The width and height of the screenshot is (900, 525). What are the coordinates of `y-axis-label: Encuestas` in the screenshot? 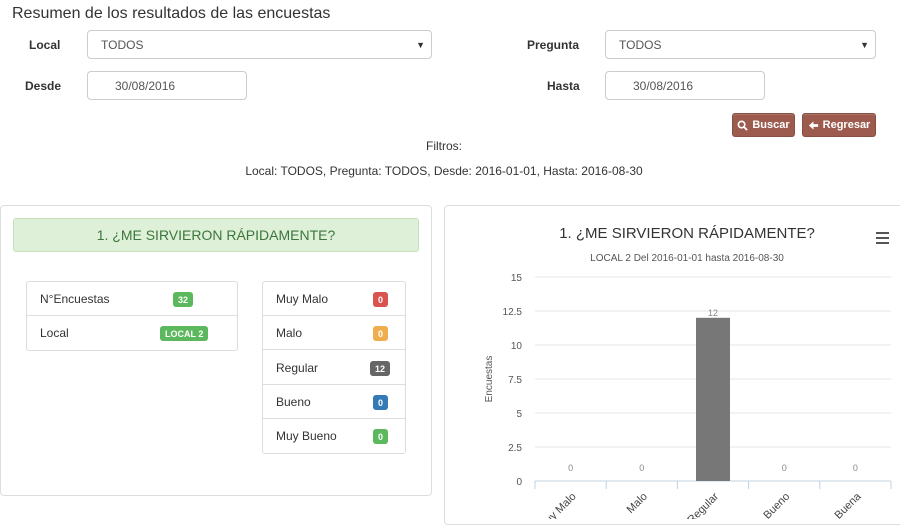 It's located at (489, 379).